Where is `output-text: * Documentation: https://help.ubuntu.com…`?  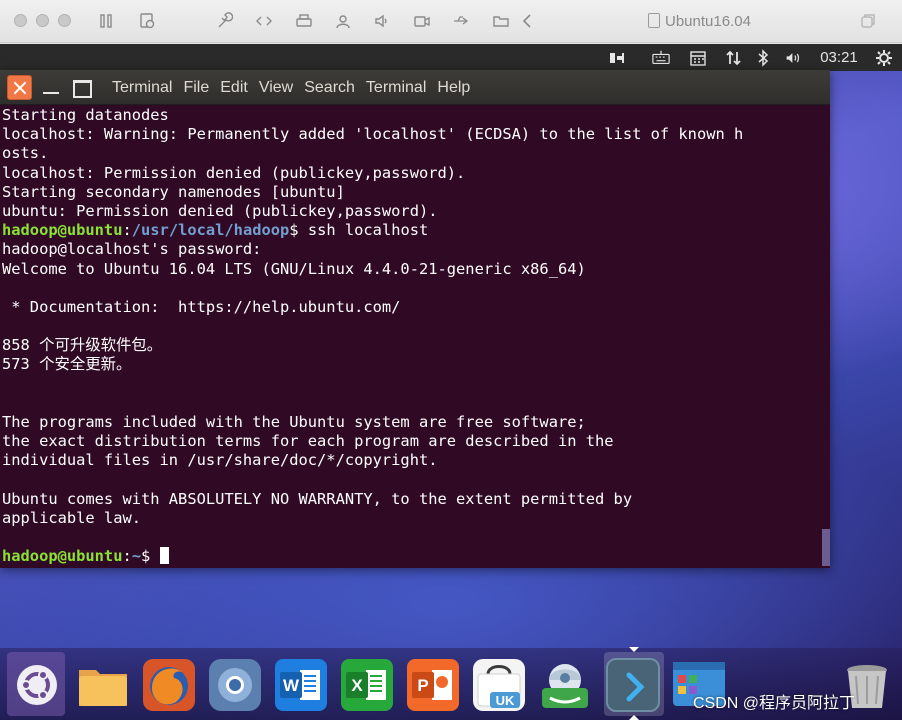
output-text: * Documentation: https://help.ubuntu.com… is located at coordinates (201, 306).